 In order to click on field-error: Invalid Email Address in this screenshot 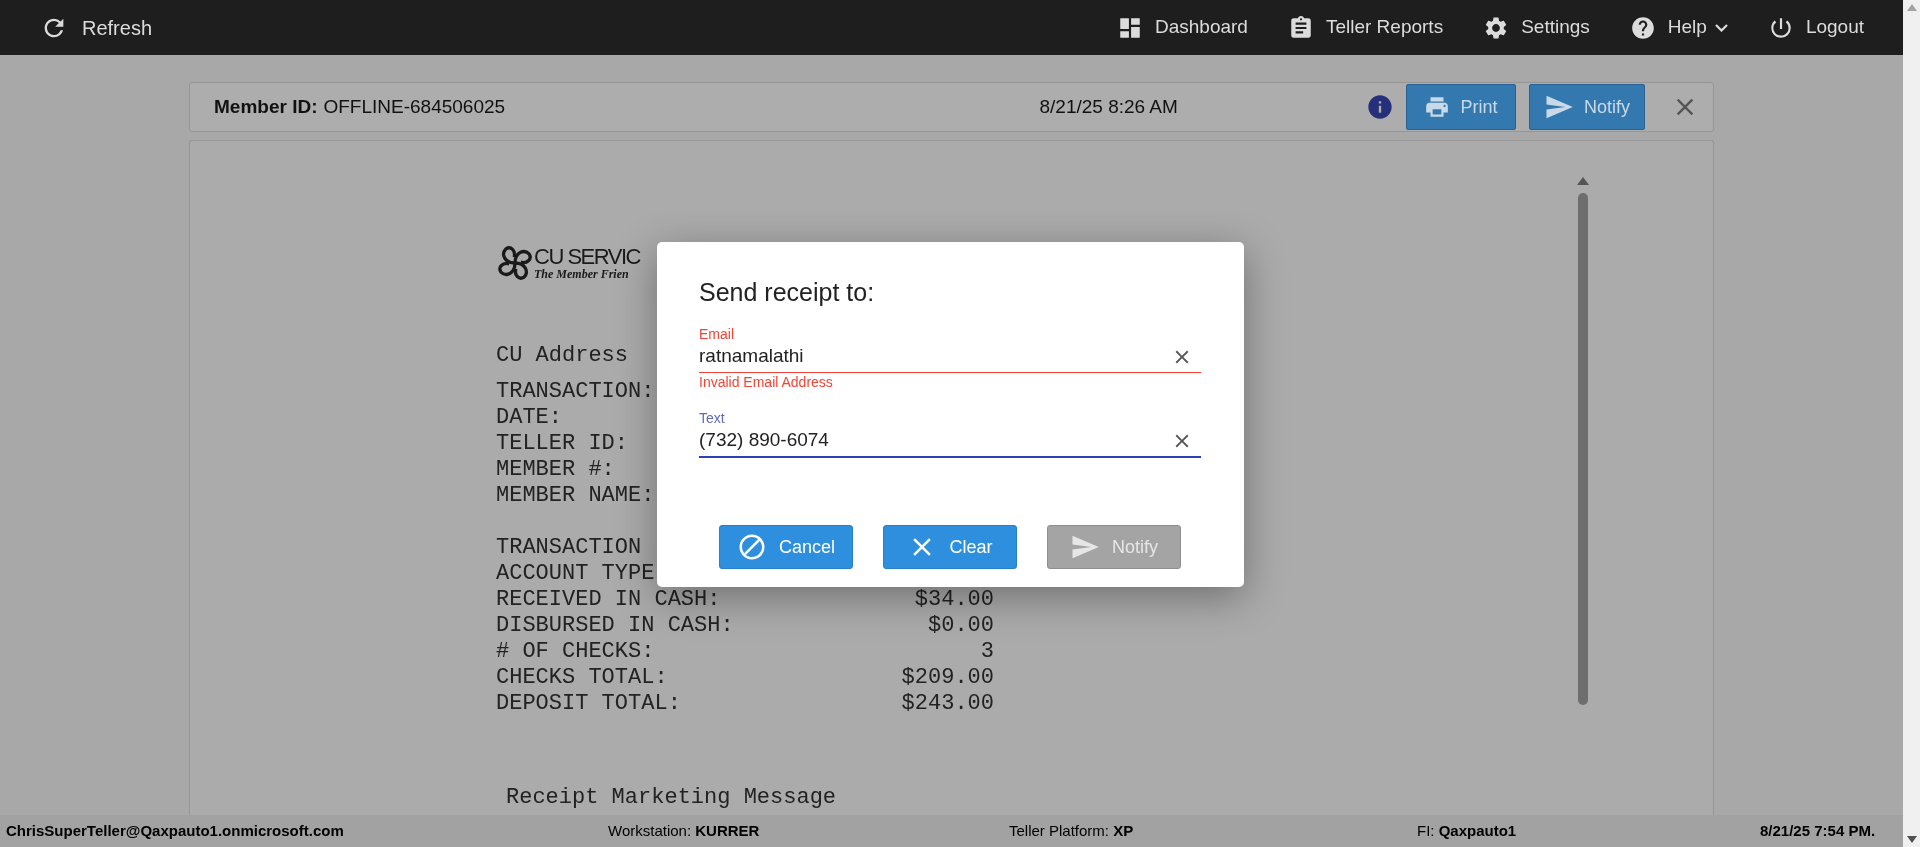, I will do `click(766, 381)`.